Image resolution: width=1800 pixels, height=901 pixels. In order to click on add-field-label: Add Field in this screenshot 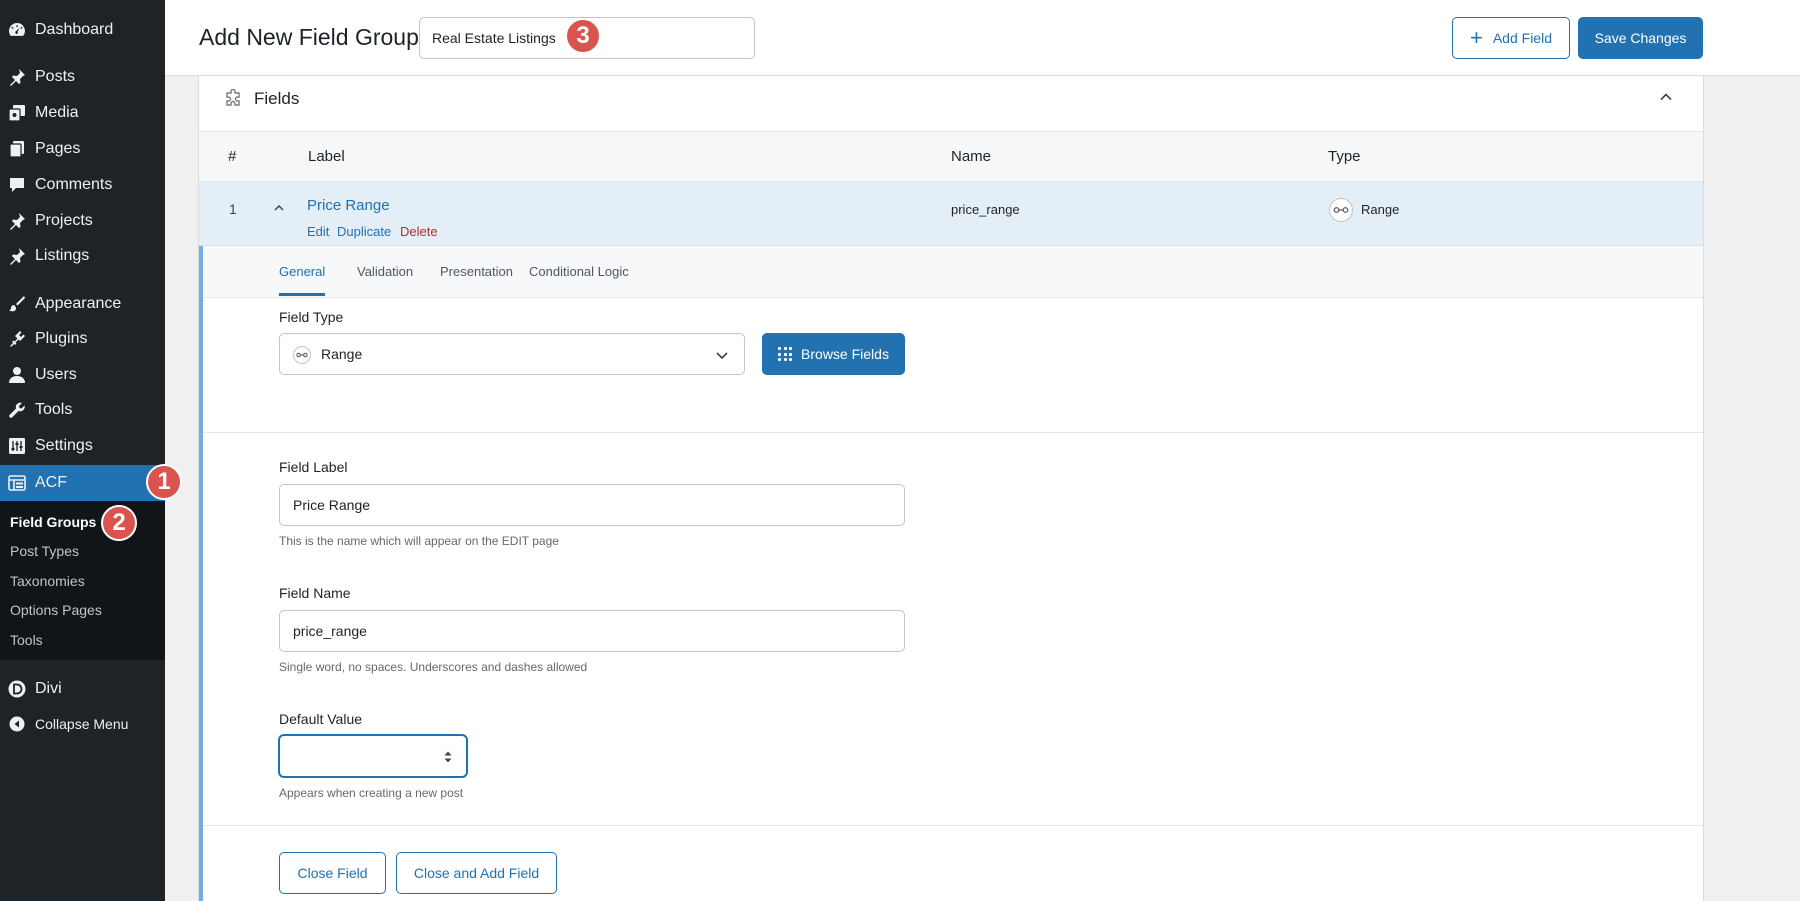, I will do `click(1522, 38)`.